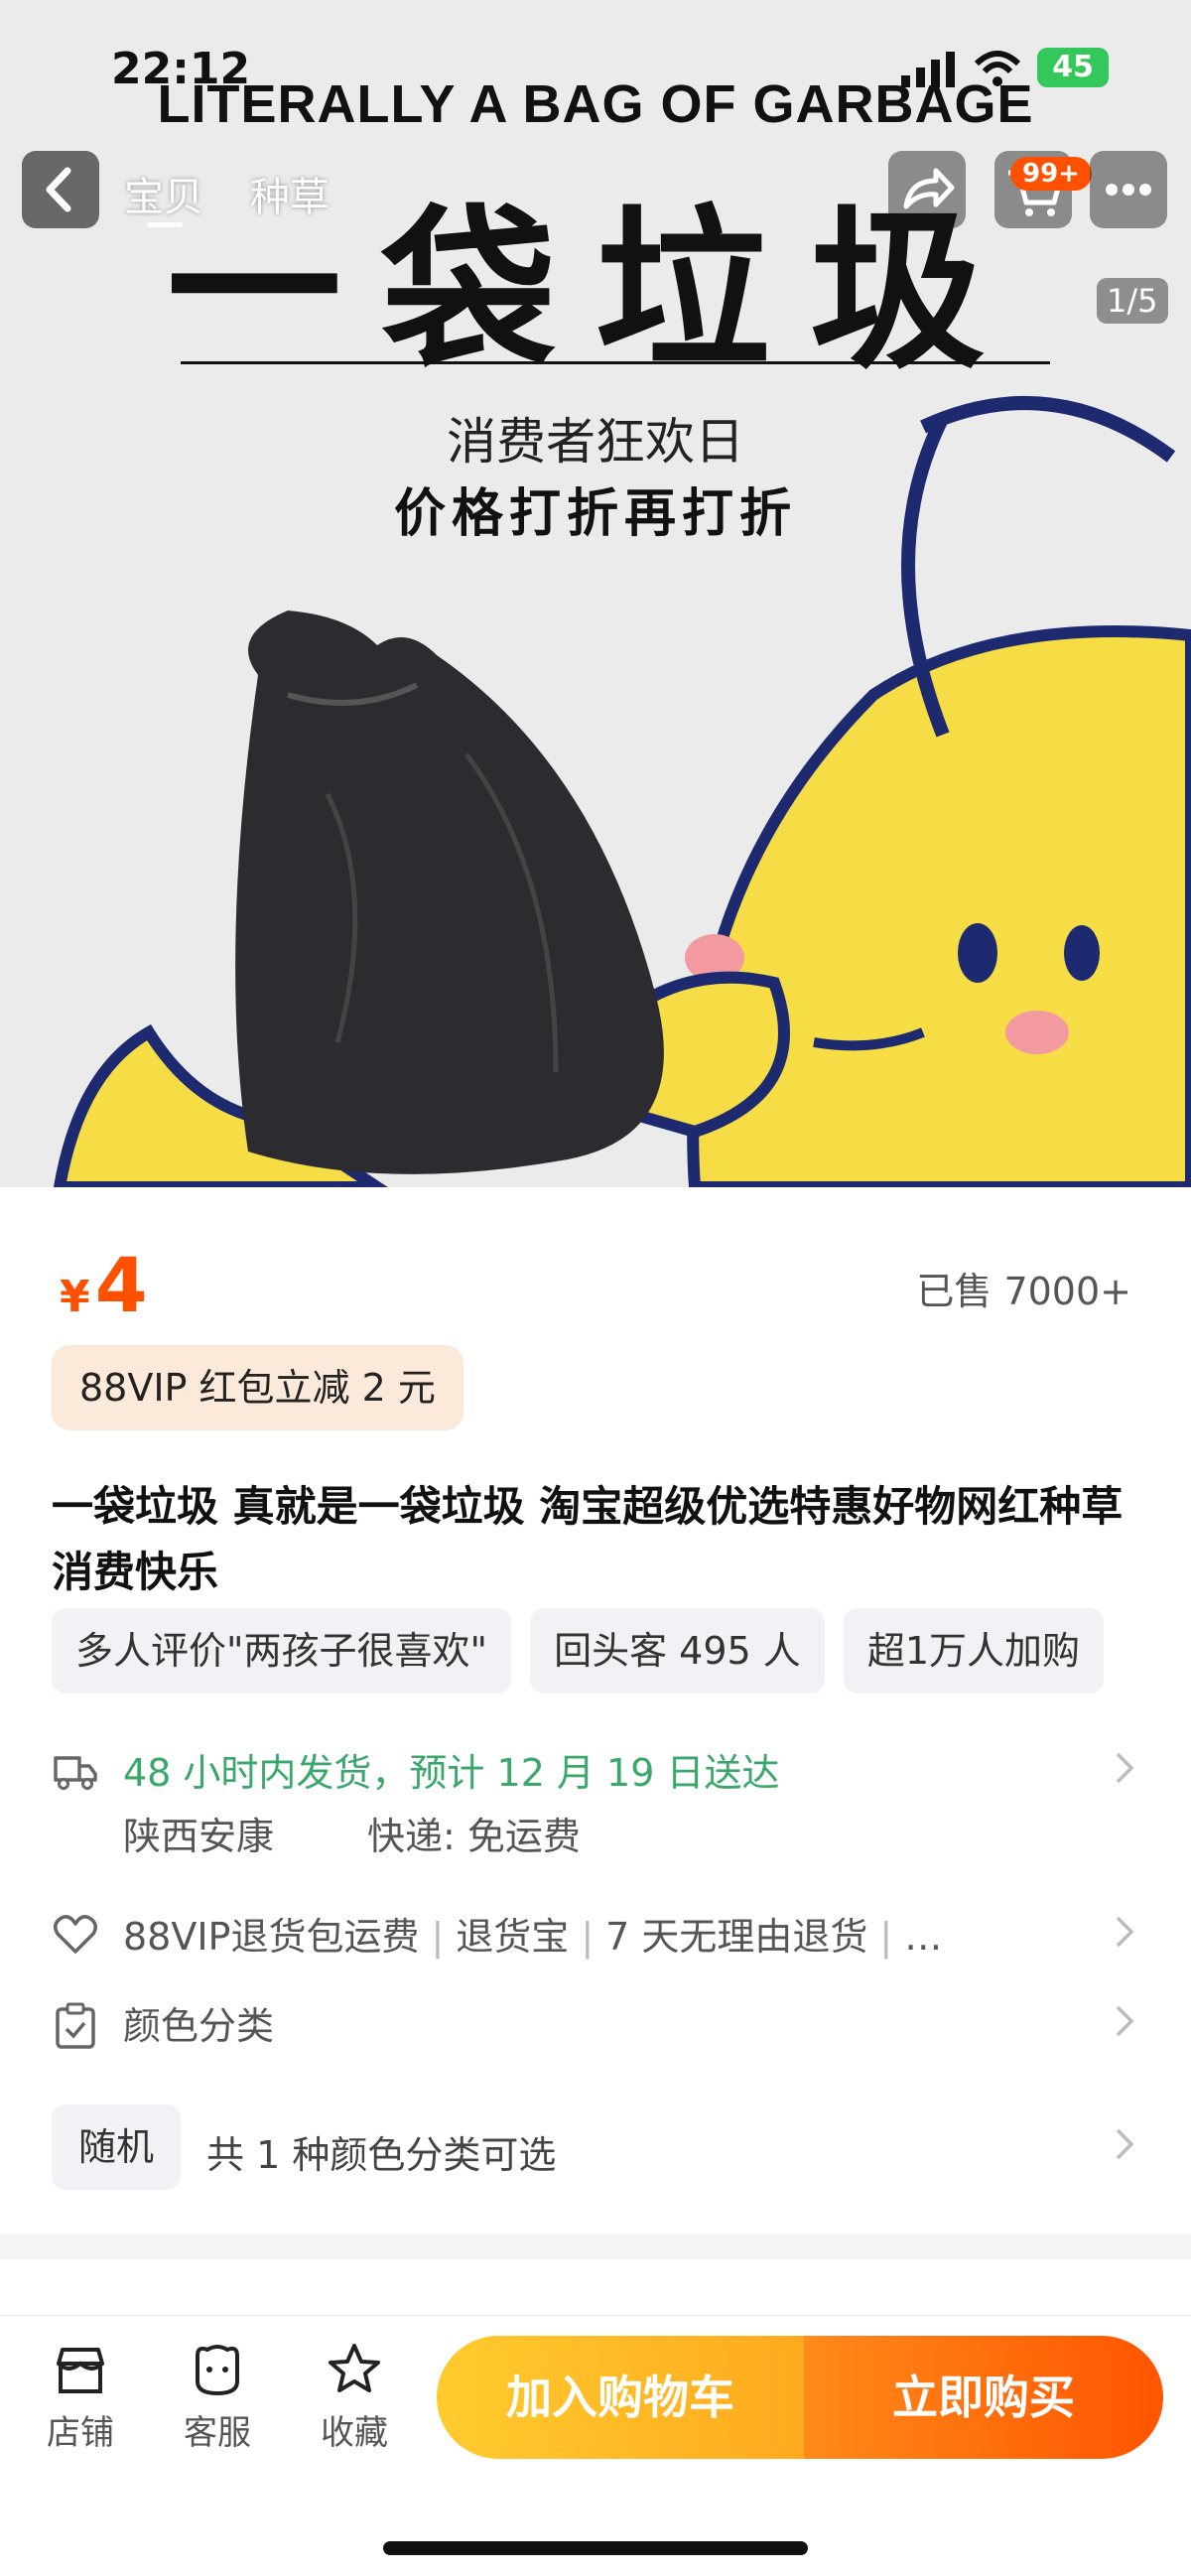 This screenshot has width=1191, height=2576. Describe the element at coordinates (75, 1934) in the screenshot. I see `heart-icon` at that location.